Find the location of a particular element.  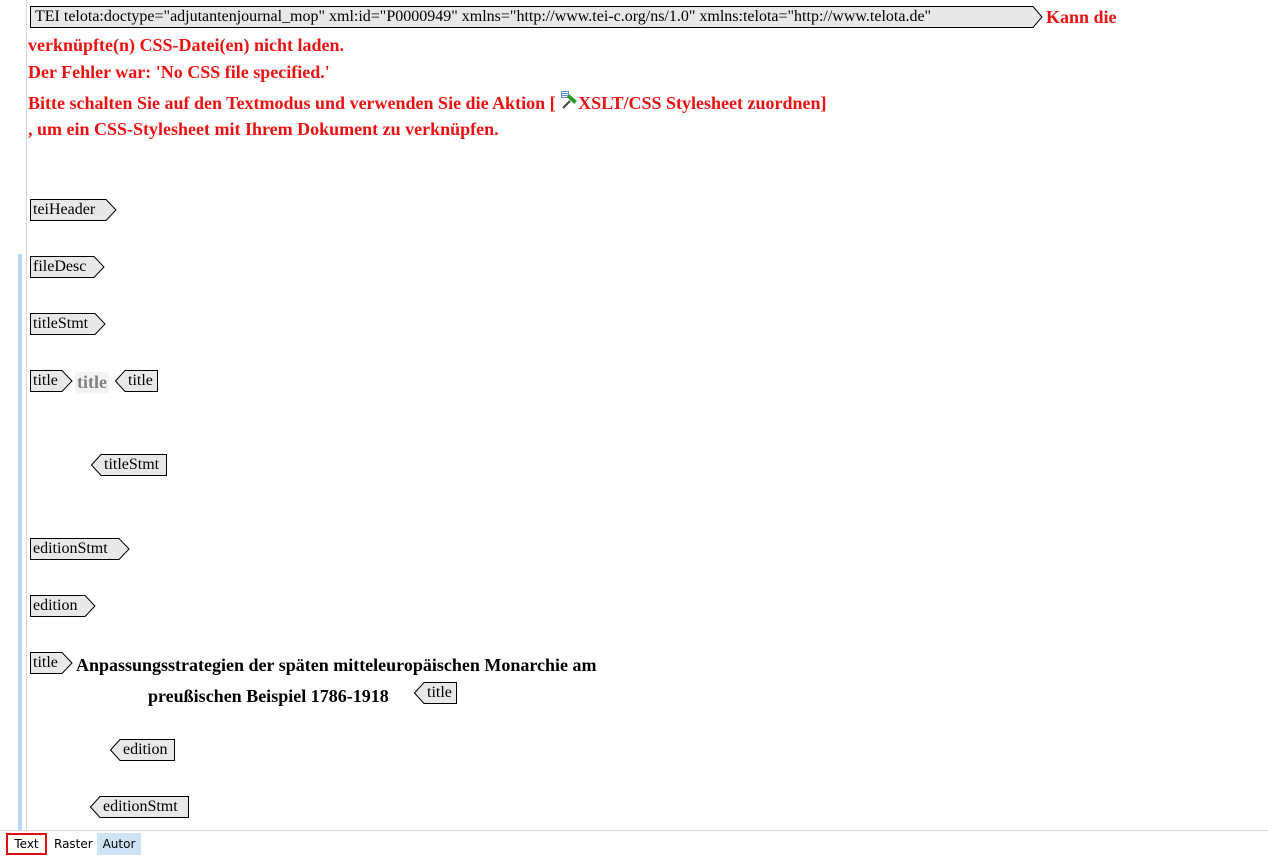

error-line-1: Kann die is located at coordinates (1081, 17).